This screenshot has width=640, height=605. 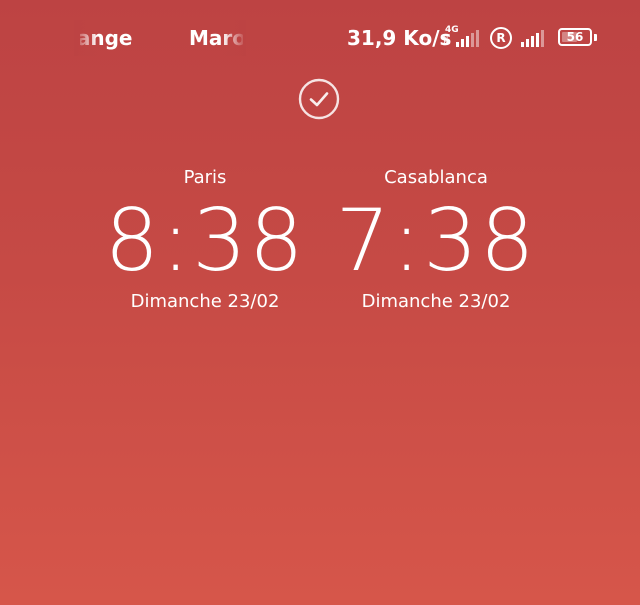 What do you see at coordinates (595, 37) in the screenshot?
I see `battery-tip` at bounding box center [595, 37].